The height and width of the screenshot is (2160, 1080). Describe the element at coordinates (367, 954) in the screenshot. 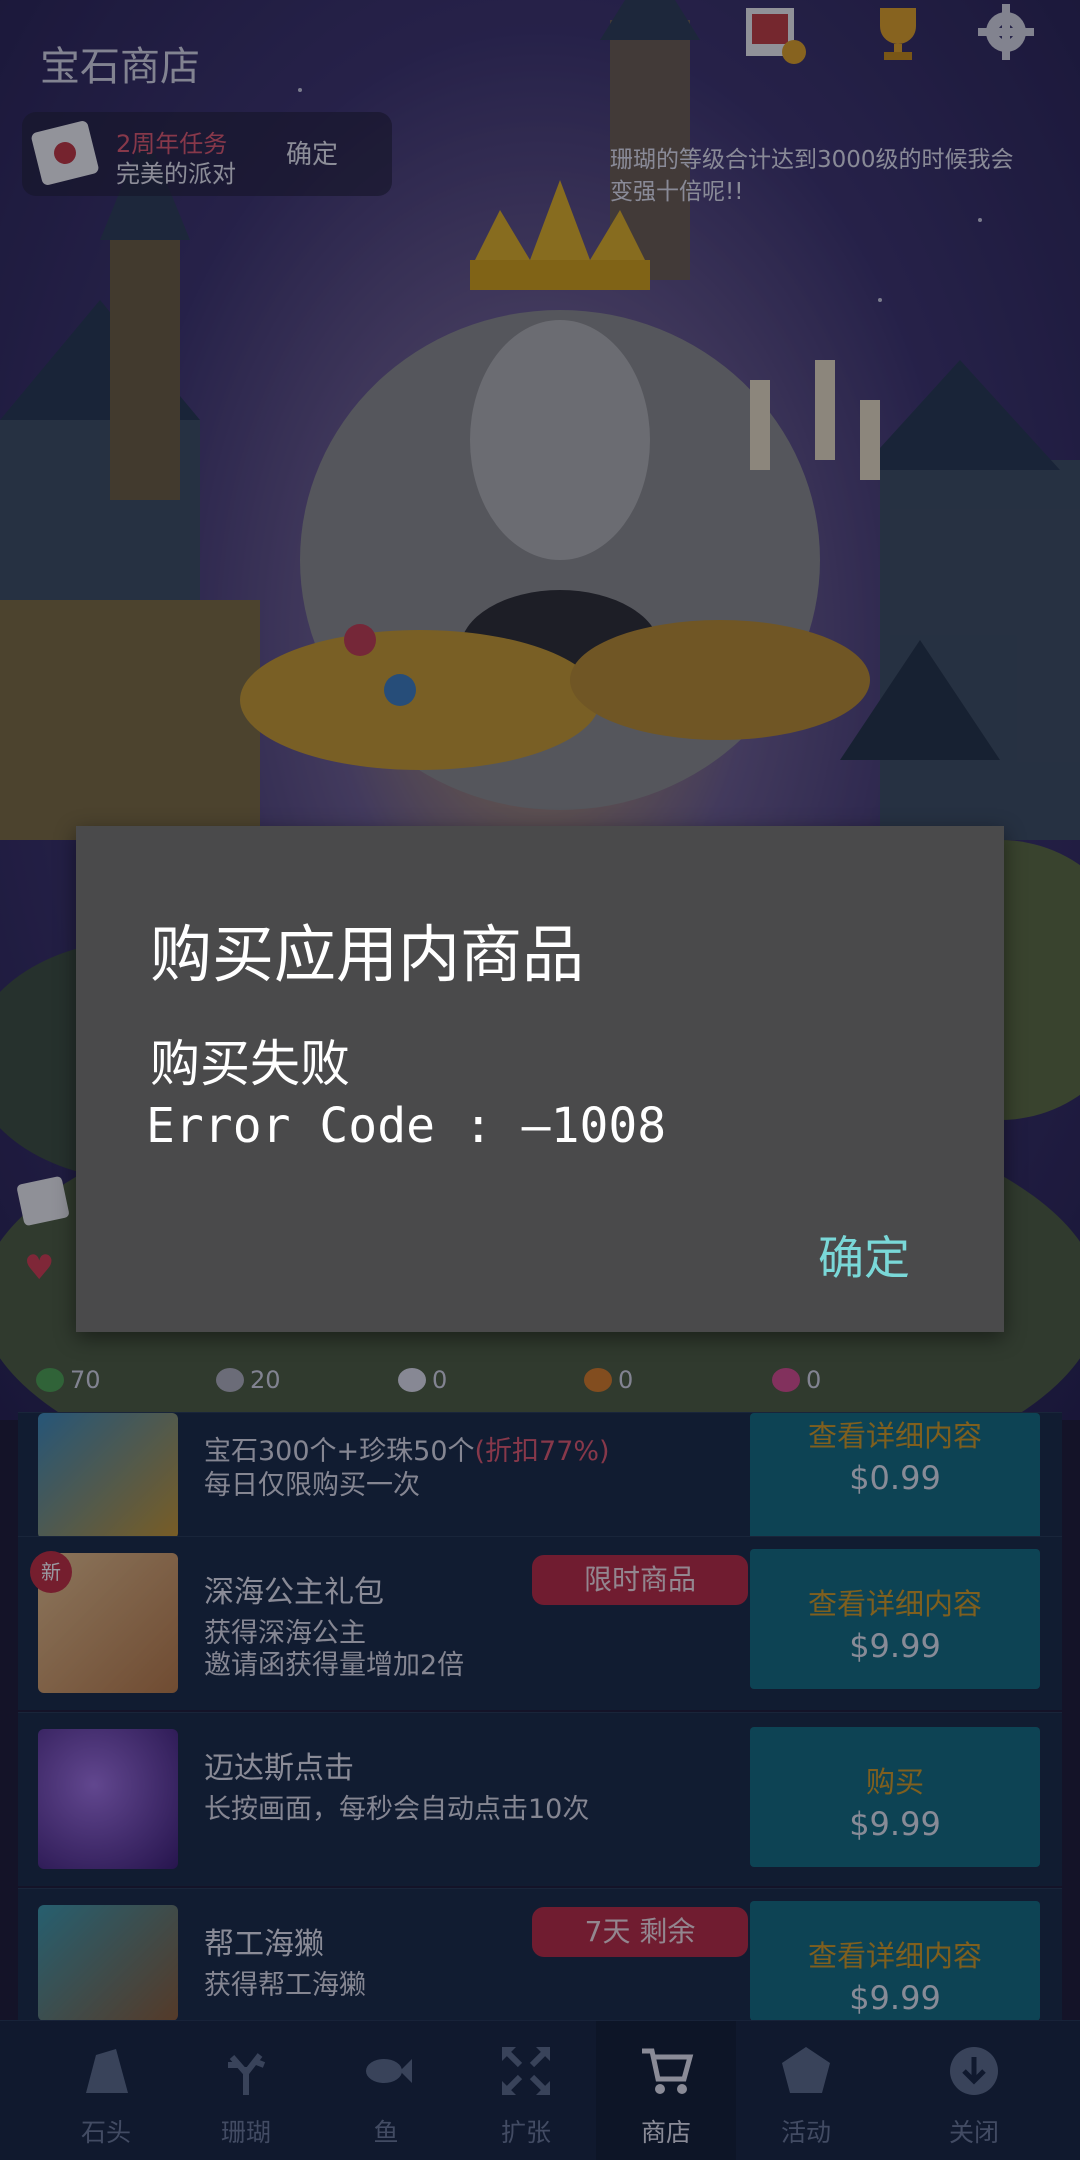

I see `dialog-title: 购买应用内商品` at that location.